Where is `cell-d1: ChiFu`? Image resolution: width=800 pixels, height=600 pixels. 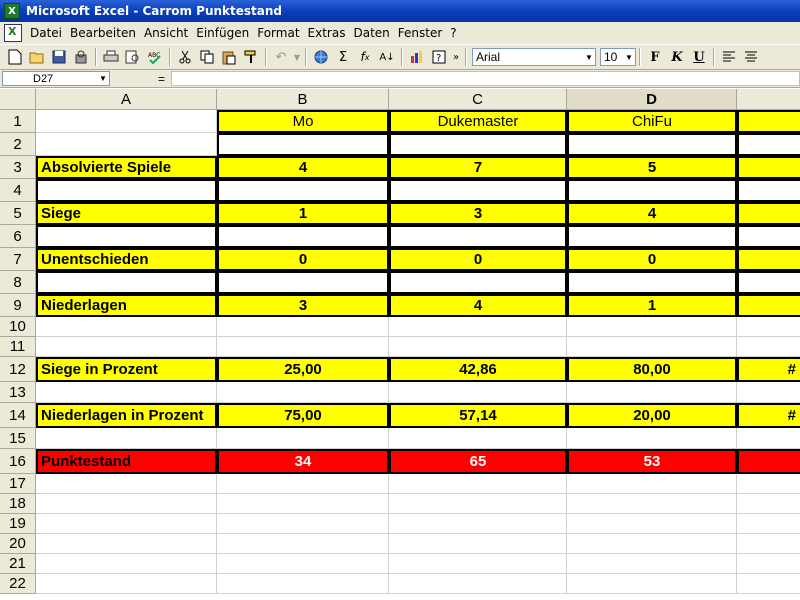 cell-d1: ChiFu is located at coordinates (652, 121).